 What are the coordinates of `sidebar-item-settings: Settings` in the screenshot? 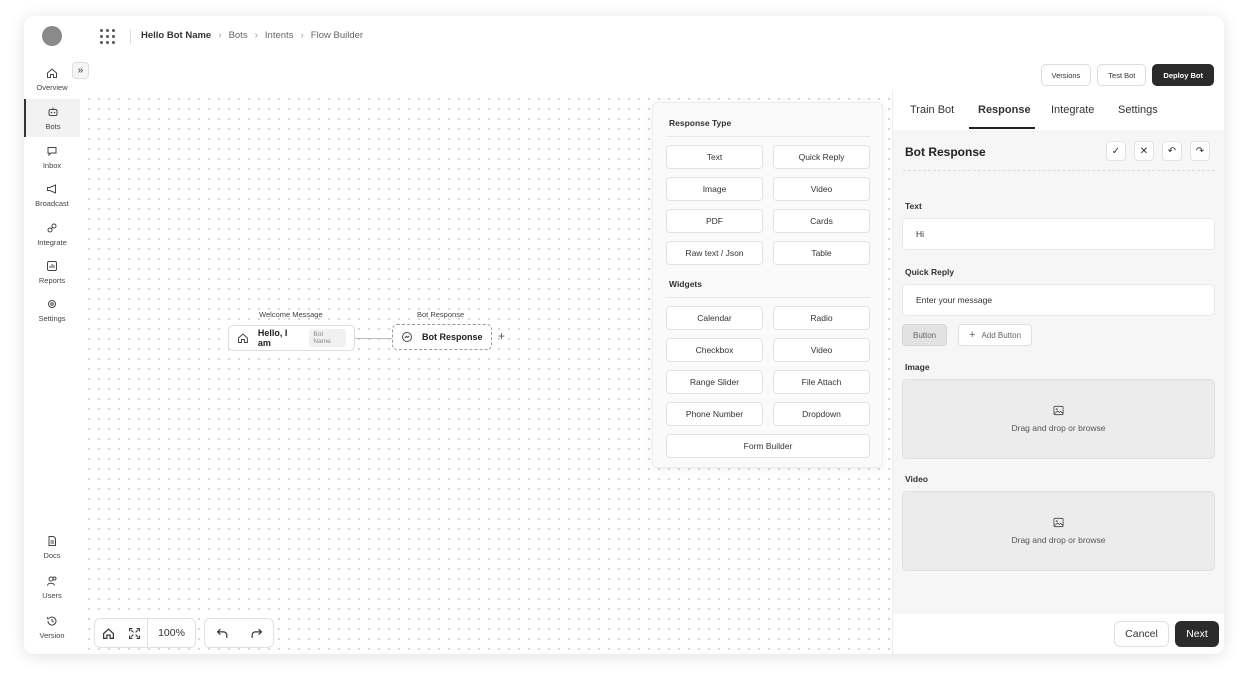 It's located at (52, 310).